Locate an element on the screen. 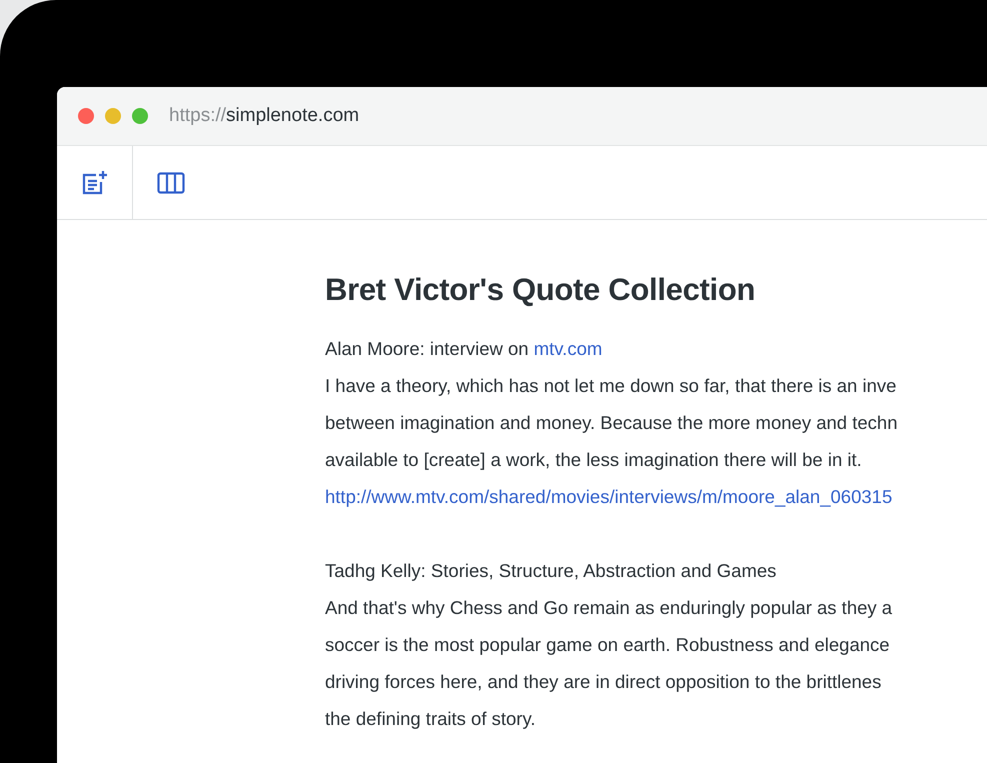 The width and height of the screenshot is (987, 763). note-line: available to [create] a work, the less imagination there will be in it. is located at coordinates (594, 460).